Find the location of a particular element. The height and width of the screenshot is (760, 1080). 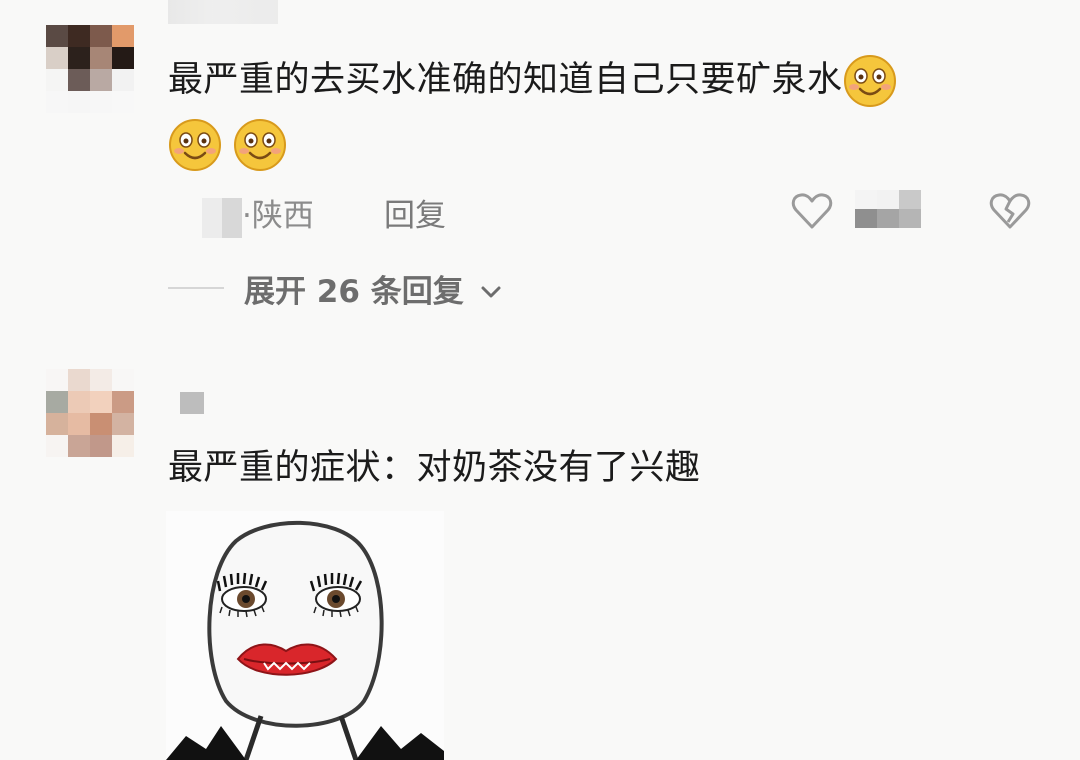

comment-text: 最严重的症状：对奶茶没有了兴趣 is located at coordinates (434, 468).